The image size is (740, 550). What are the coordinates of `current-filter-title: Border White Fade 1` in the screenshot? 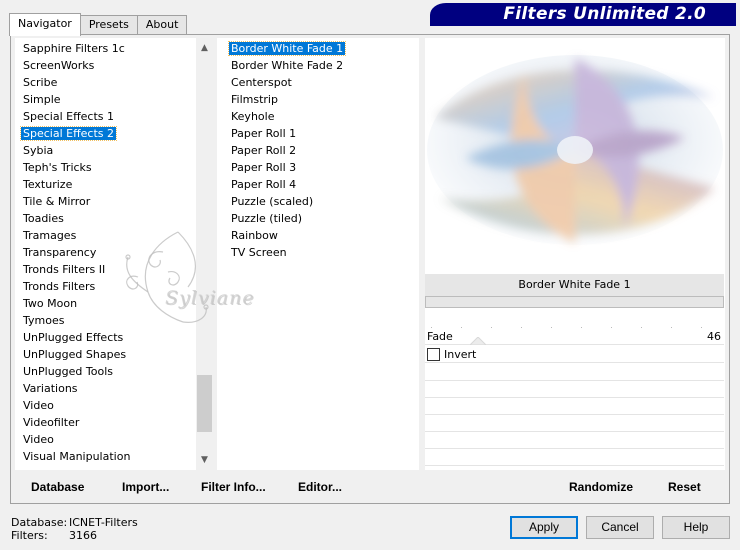 It's located at (574, 285).